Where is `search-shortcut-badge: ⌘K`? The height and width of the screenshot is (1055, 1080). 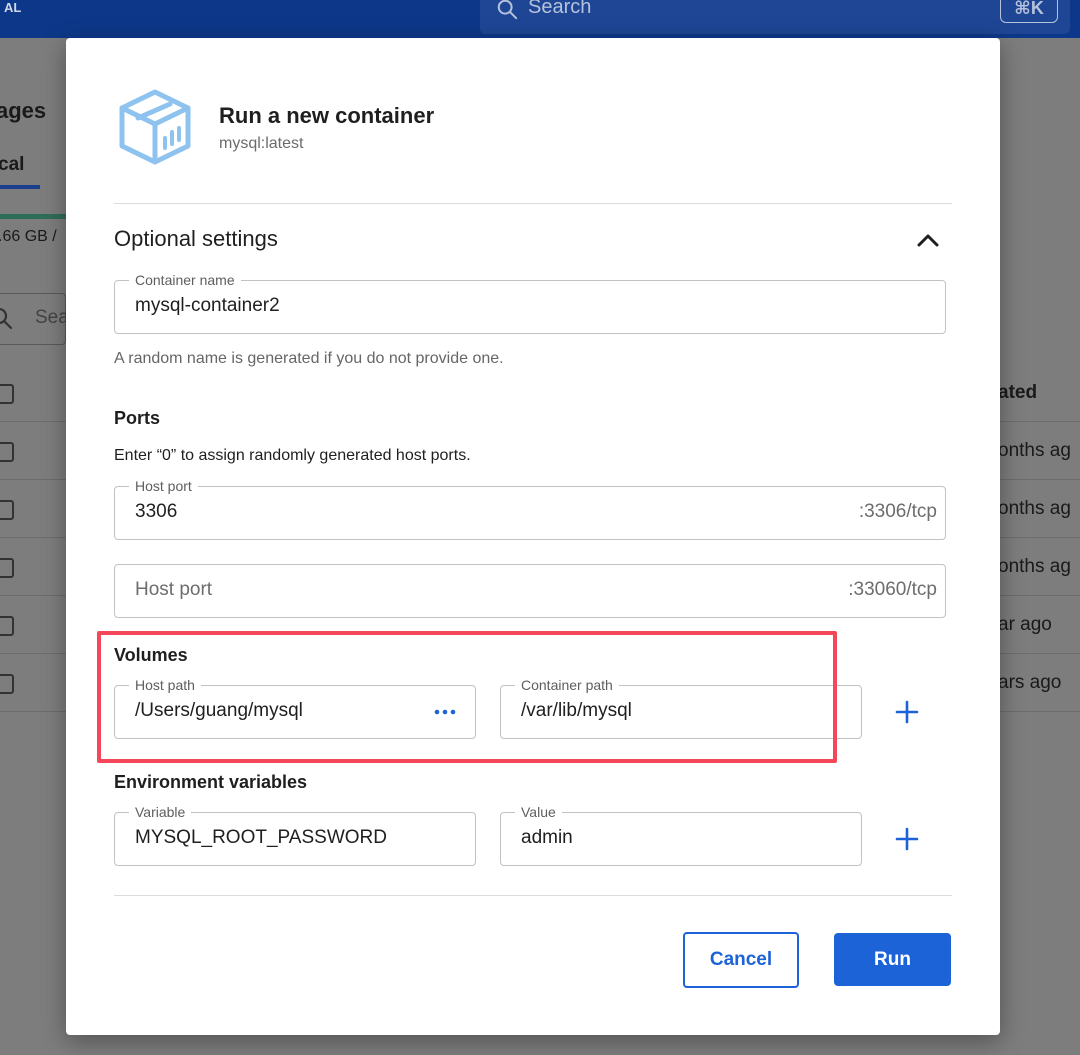
search-shortcut-badge: ⌘K is located at coordinates (1029, 11).